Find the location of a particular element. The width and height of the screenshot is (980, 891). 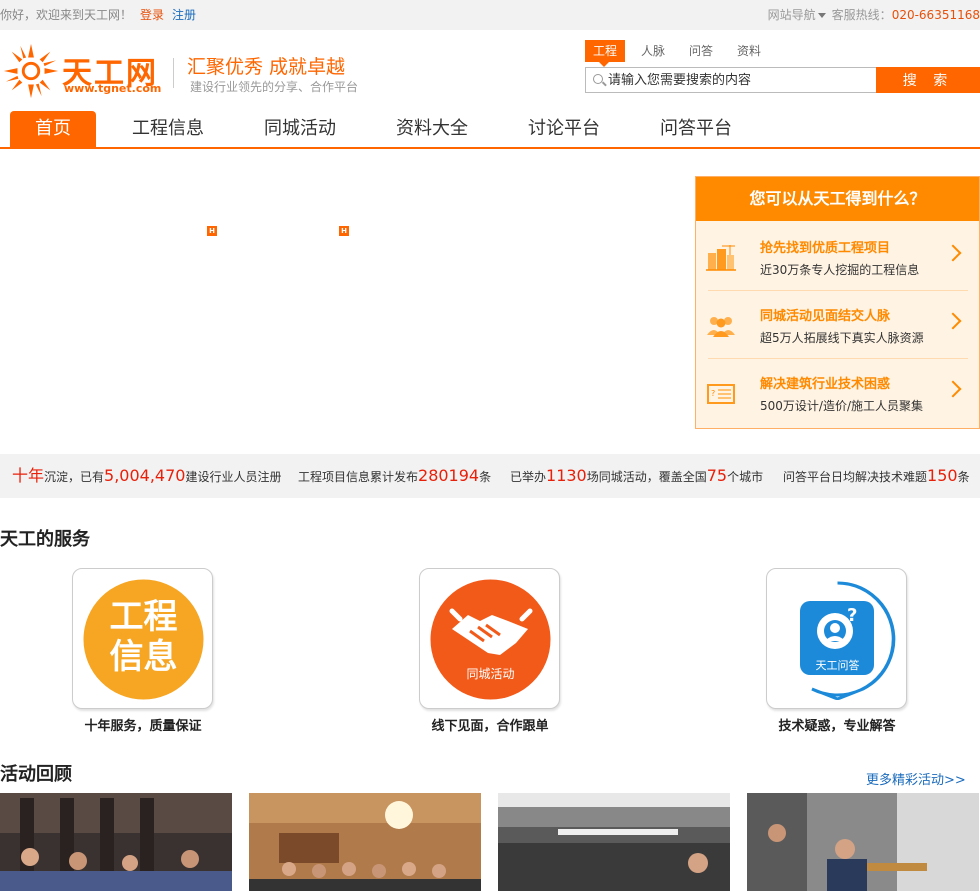

nav-item-resources: 资料大全 is located at coordinates (432, 129).